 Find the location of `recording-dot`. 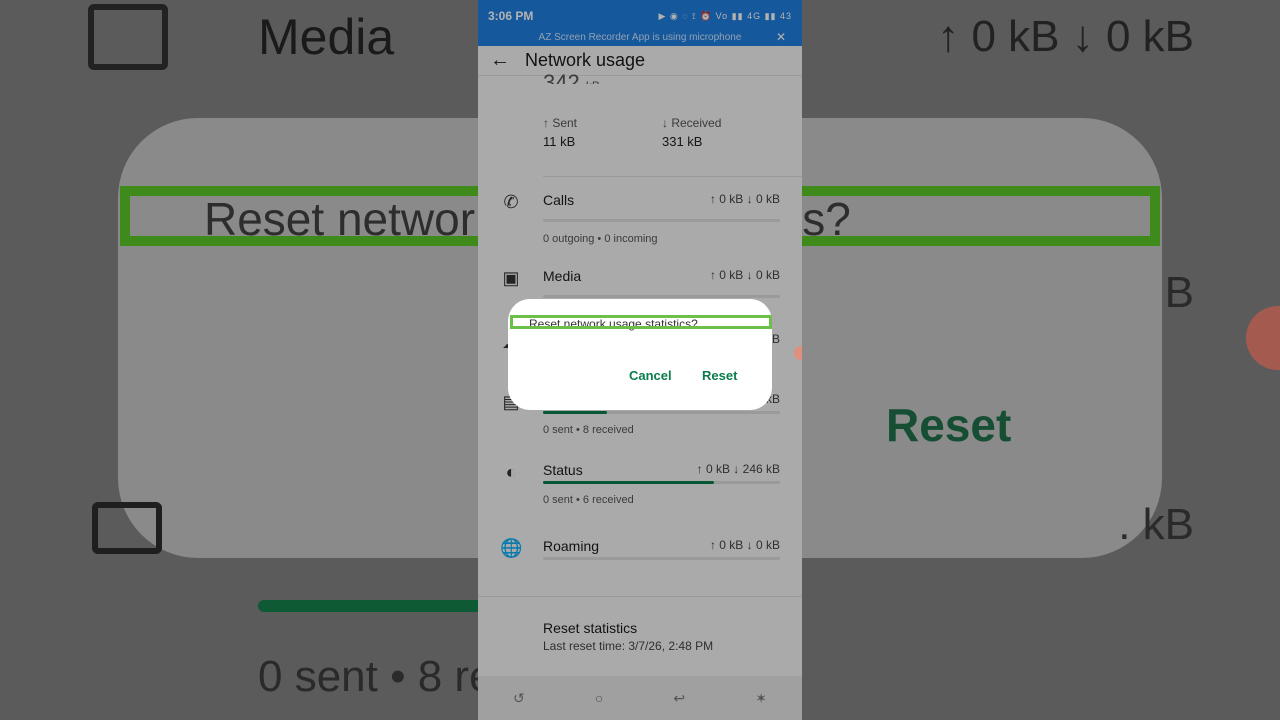

recording-dot is located at coordinates (798, 353).